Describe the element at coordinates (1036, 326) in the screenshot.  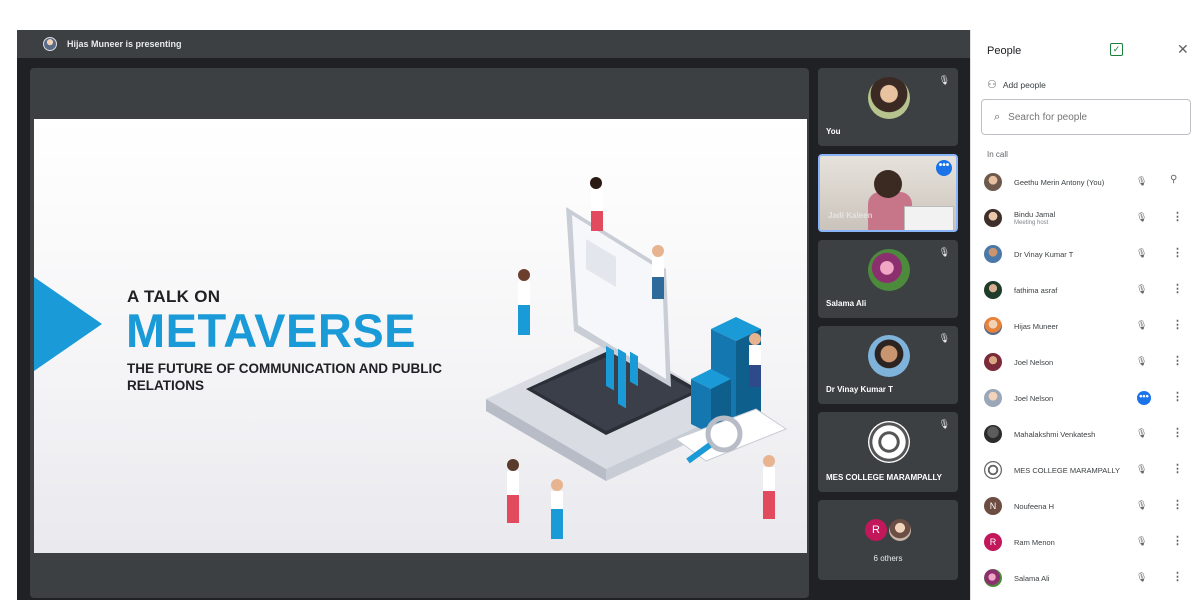
I see `participant-name: Hijas Muneer` at that location.